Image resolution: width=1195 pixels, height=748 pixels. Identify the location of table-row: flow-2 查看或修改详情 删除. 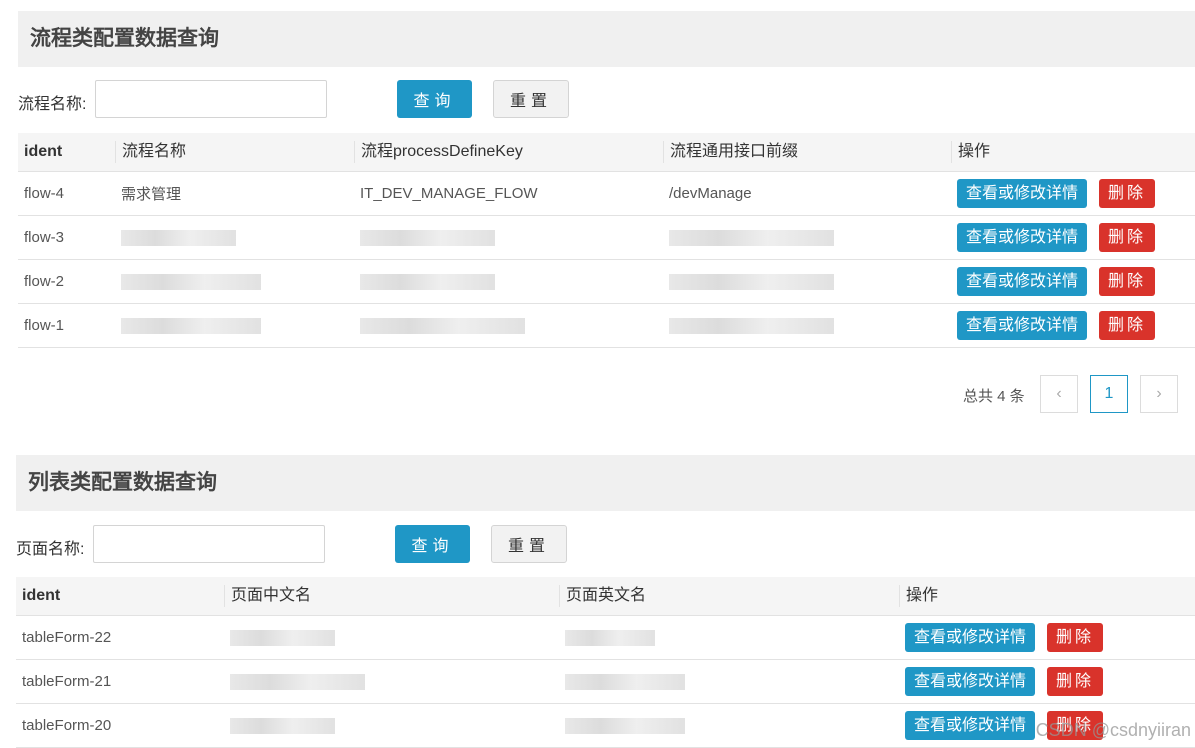
(606, 281).